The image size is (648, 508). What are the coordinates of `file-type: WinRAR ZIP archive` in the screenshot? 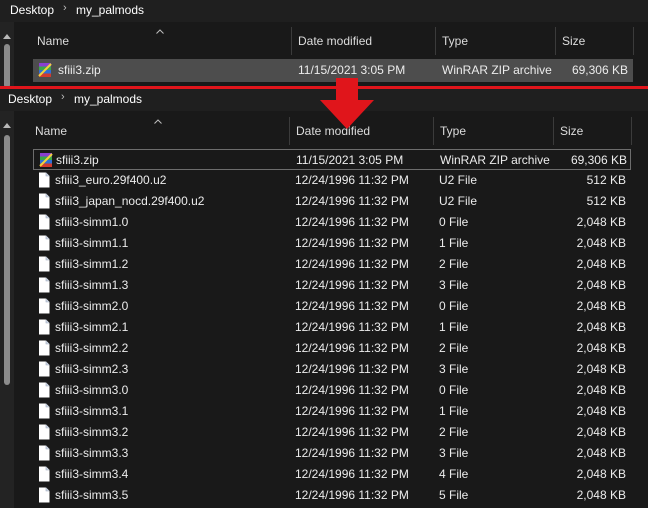 It's located at (497, 70).